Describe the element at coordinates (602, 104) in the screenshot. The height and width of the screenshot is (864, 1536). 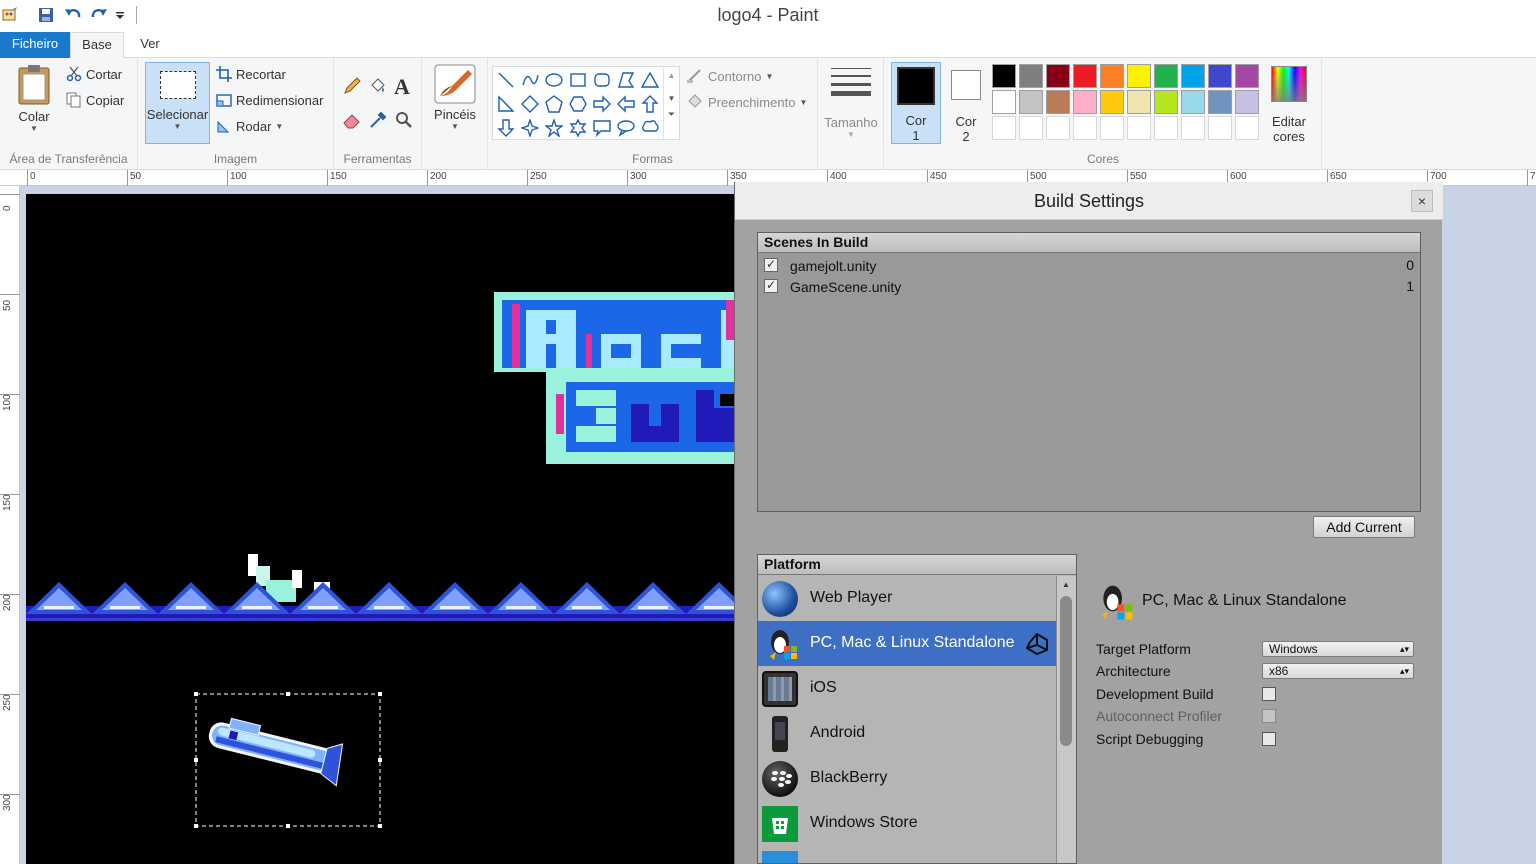
I see `right-arrow-shape-icon` at that location.